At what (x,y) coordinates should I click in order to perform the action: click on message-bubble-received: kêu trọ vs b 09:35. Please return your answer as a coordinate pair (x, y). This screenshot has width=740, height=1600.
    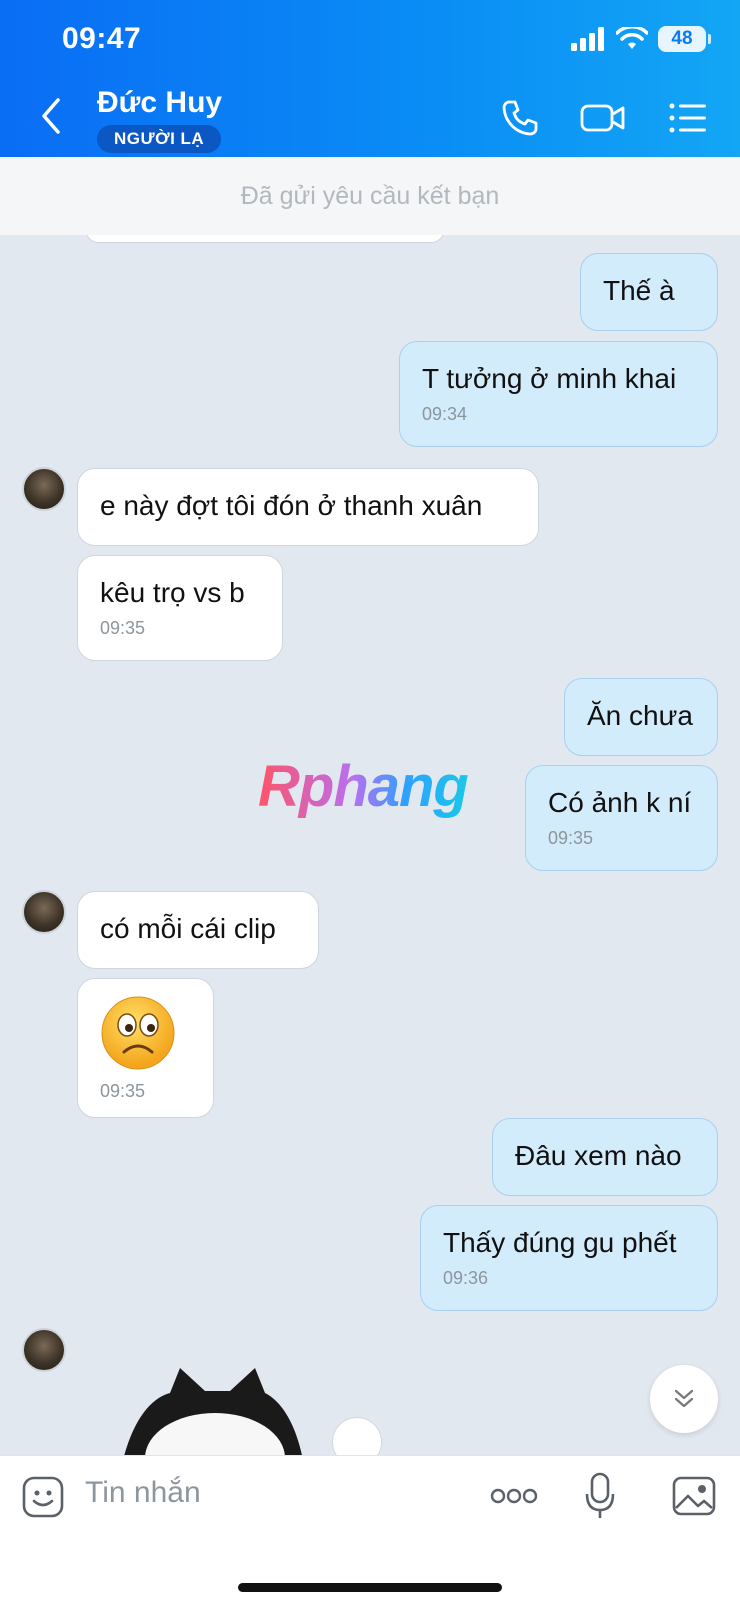
    Looking at the image, I should click on (180, 608).